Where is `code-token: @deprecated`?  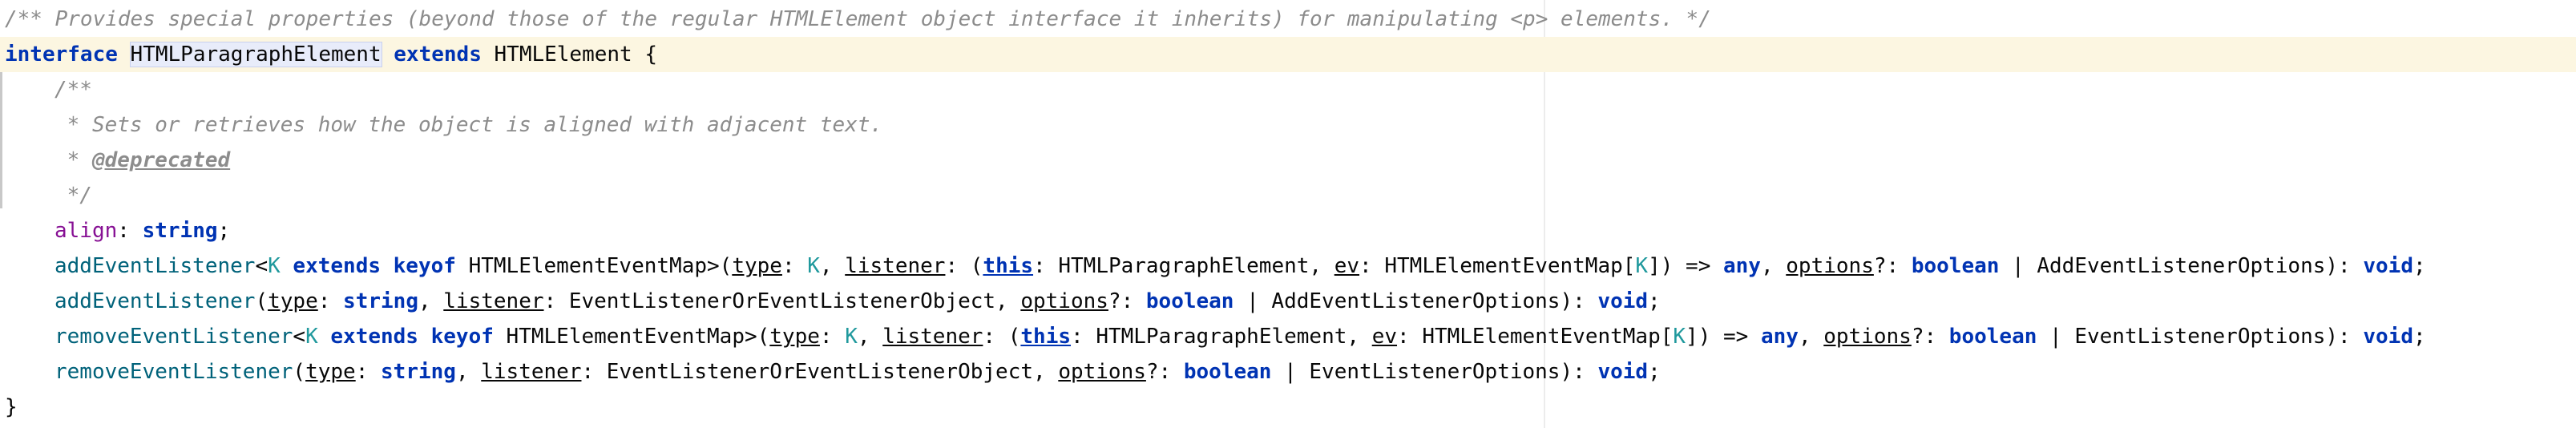 code-token: @deprecated is located at coordinates (161, 160).